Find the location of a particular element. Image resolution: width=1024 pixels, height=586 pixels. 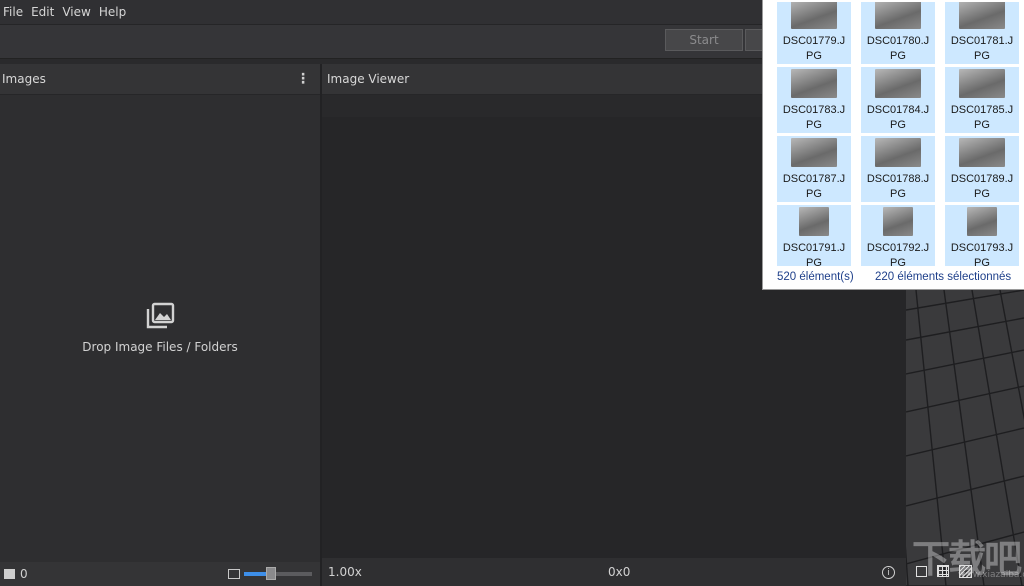

viewport-display-modes is located at coordinates (965, 571).